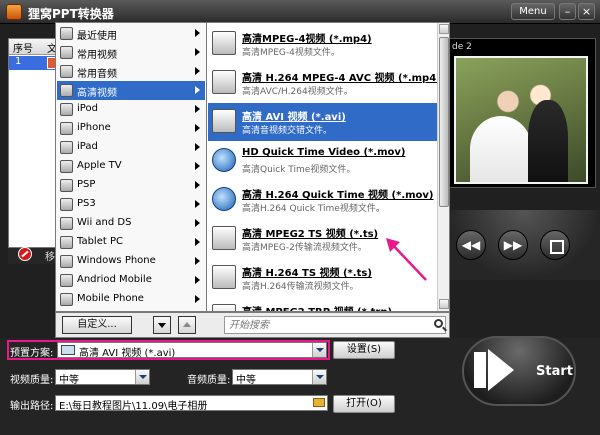 This screenshot has height=435, width=600. I want to click on video-quality-select: 中等, so click(102, 377).